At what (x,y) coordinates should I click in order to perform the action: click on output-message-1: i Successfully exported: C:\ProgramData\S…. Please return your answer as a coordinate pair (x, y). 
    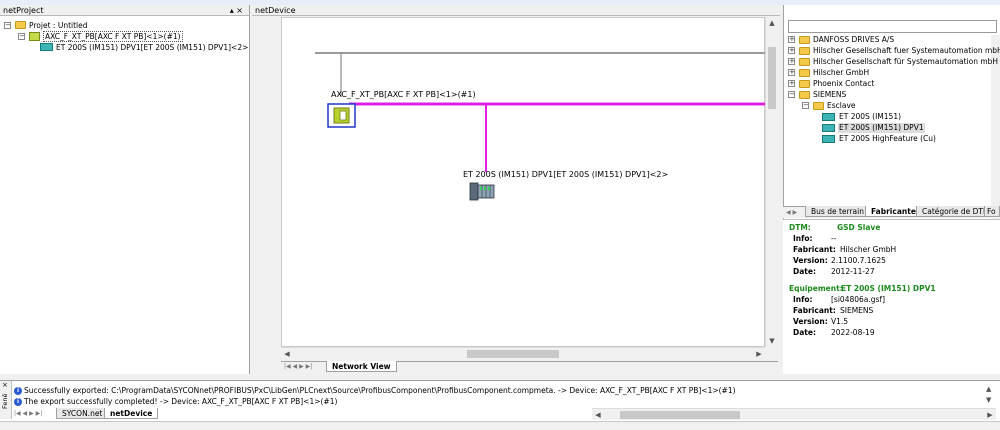
    Looking at the image, I should click on (375, 391).